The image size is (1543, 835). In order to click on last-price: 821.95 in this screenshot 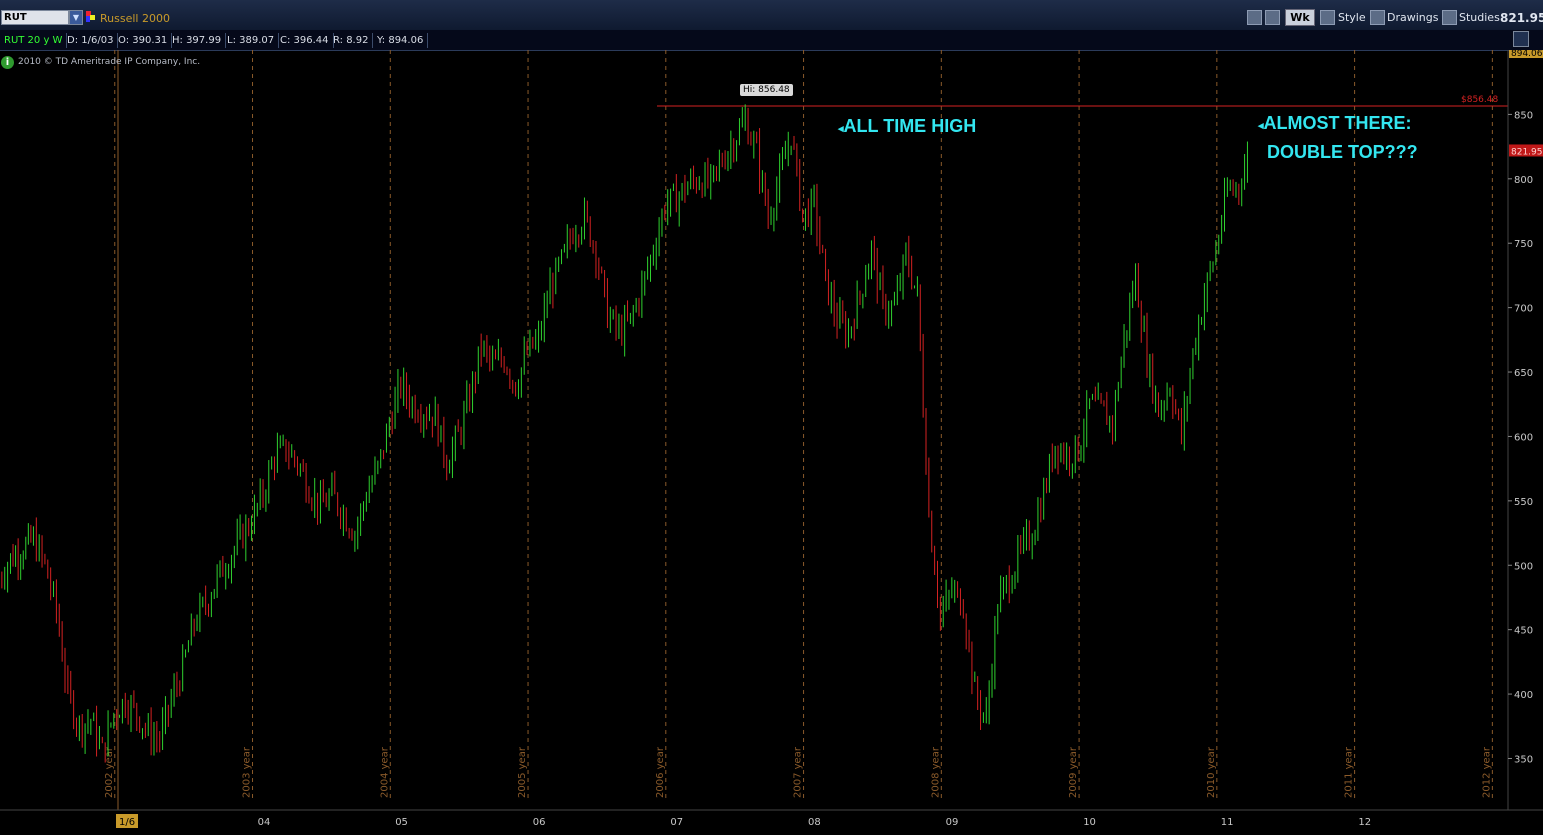, I will do `click(1521, 18)`.